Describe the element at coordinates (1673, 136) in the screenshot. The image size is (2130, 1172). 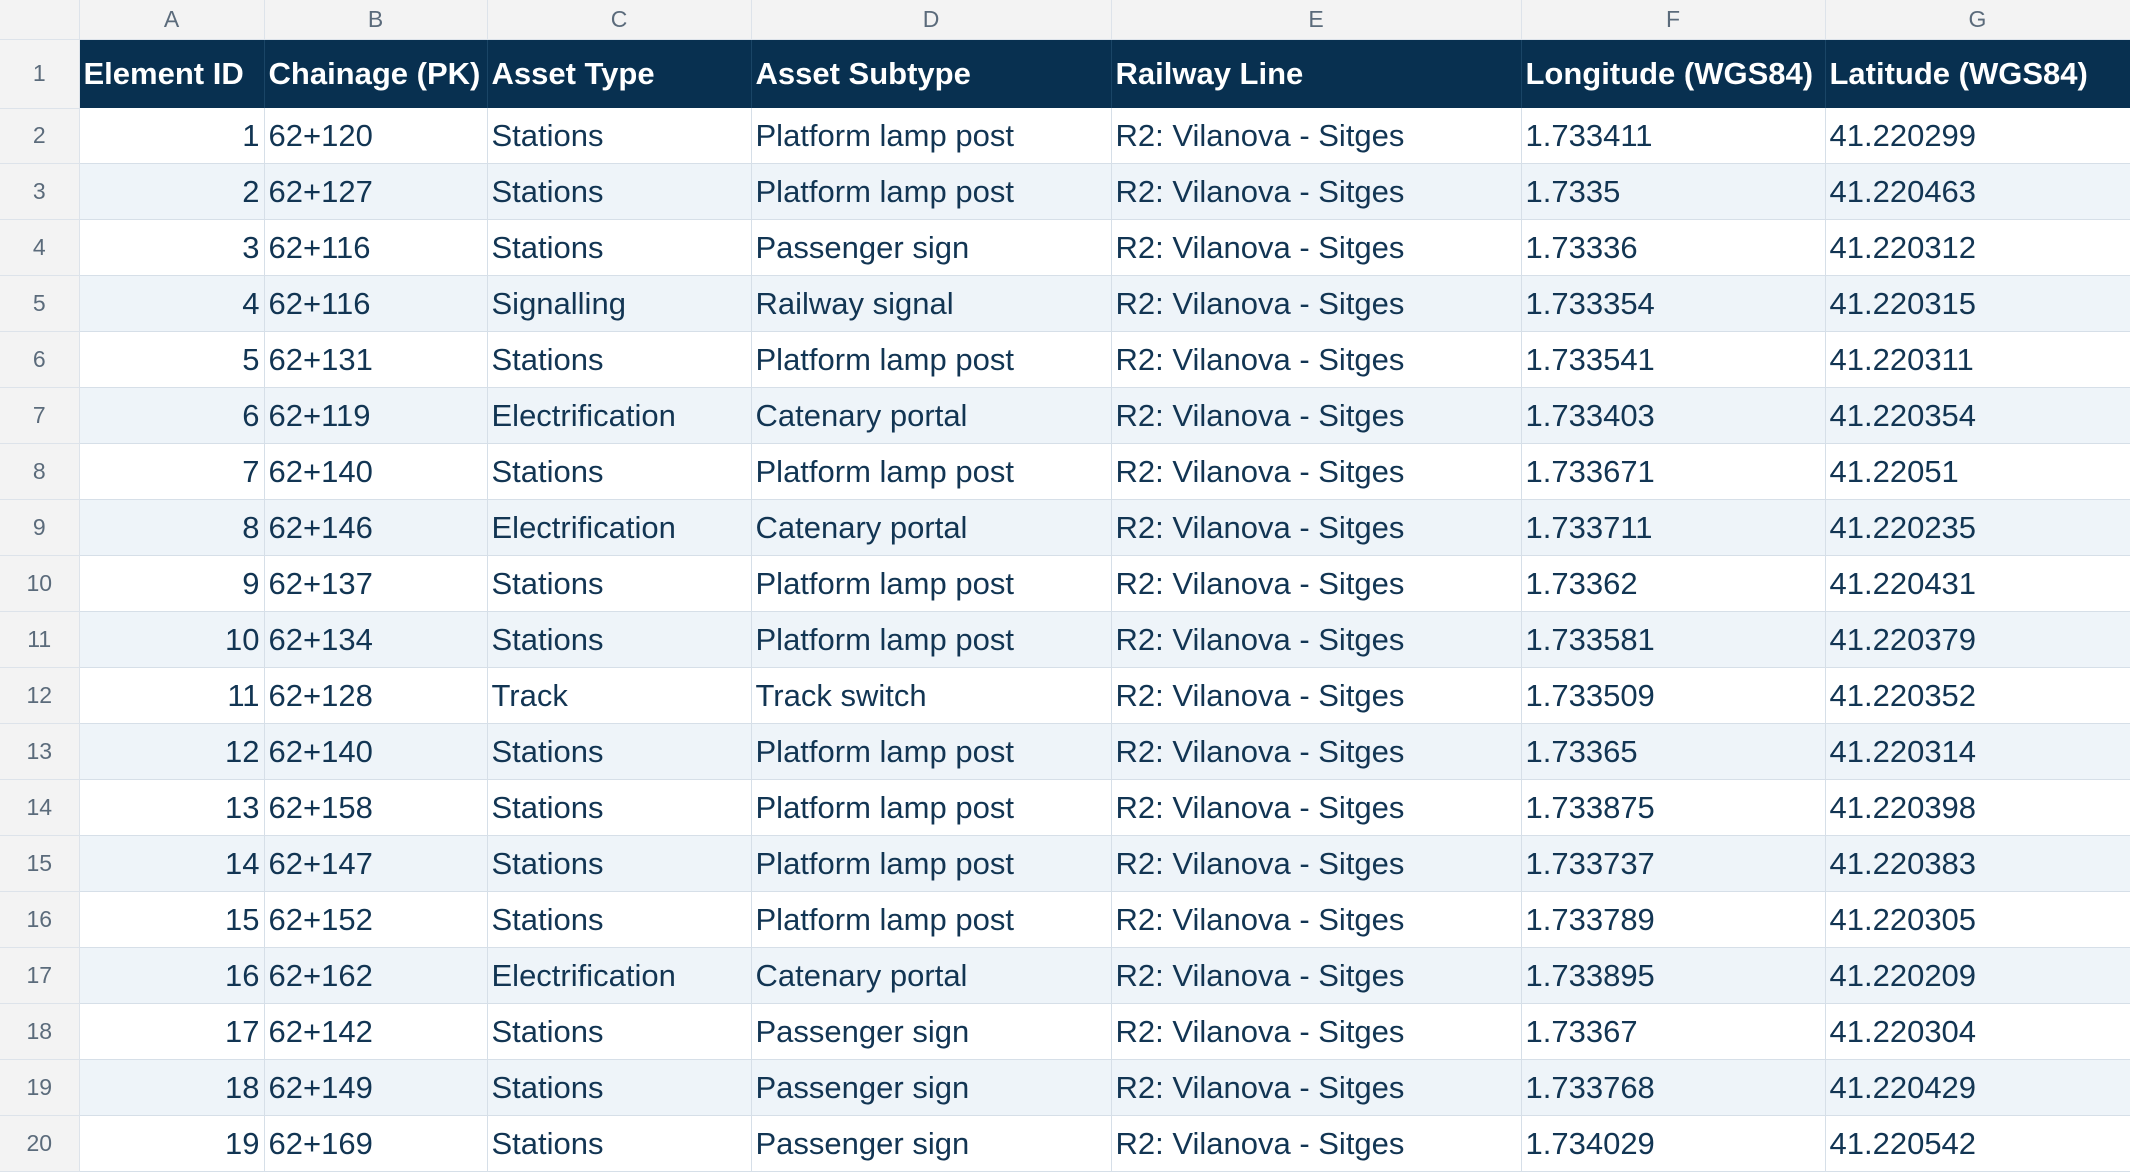
I see `cell-longitude: 1.733411` at that location.